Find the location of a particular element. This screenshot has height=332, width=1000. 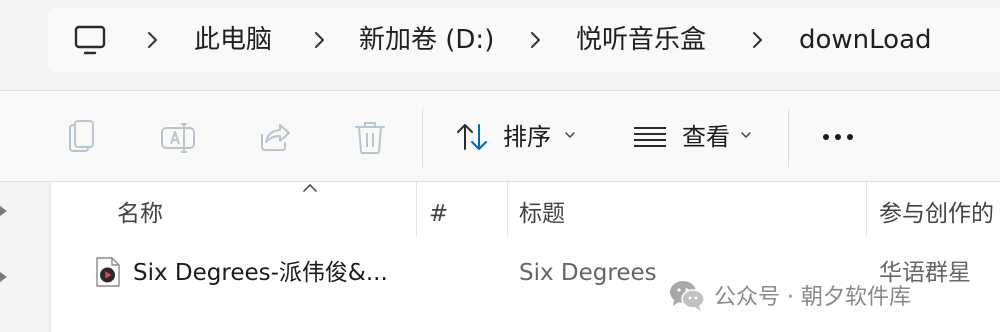

delete-icon is located at coordinates (370, 138).